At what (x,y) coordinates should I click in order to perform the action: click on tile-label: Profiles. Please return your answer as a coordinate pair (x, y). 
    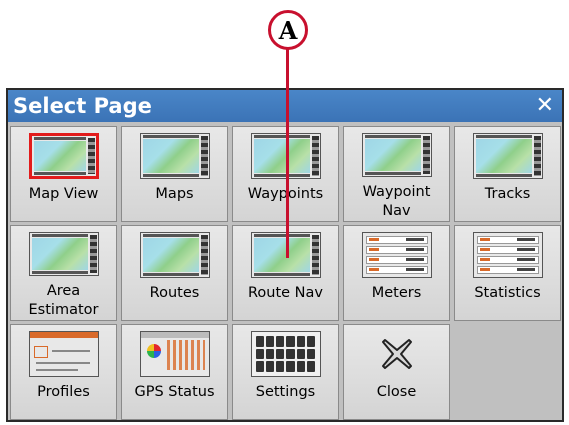
    Looking at the image, I should click on (63, 392).